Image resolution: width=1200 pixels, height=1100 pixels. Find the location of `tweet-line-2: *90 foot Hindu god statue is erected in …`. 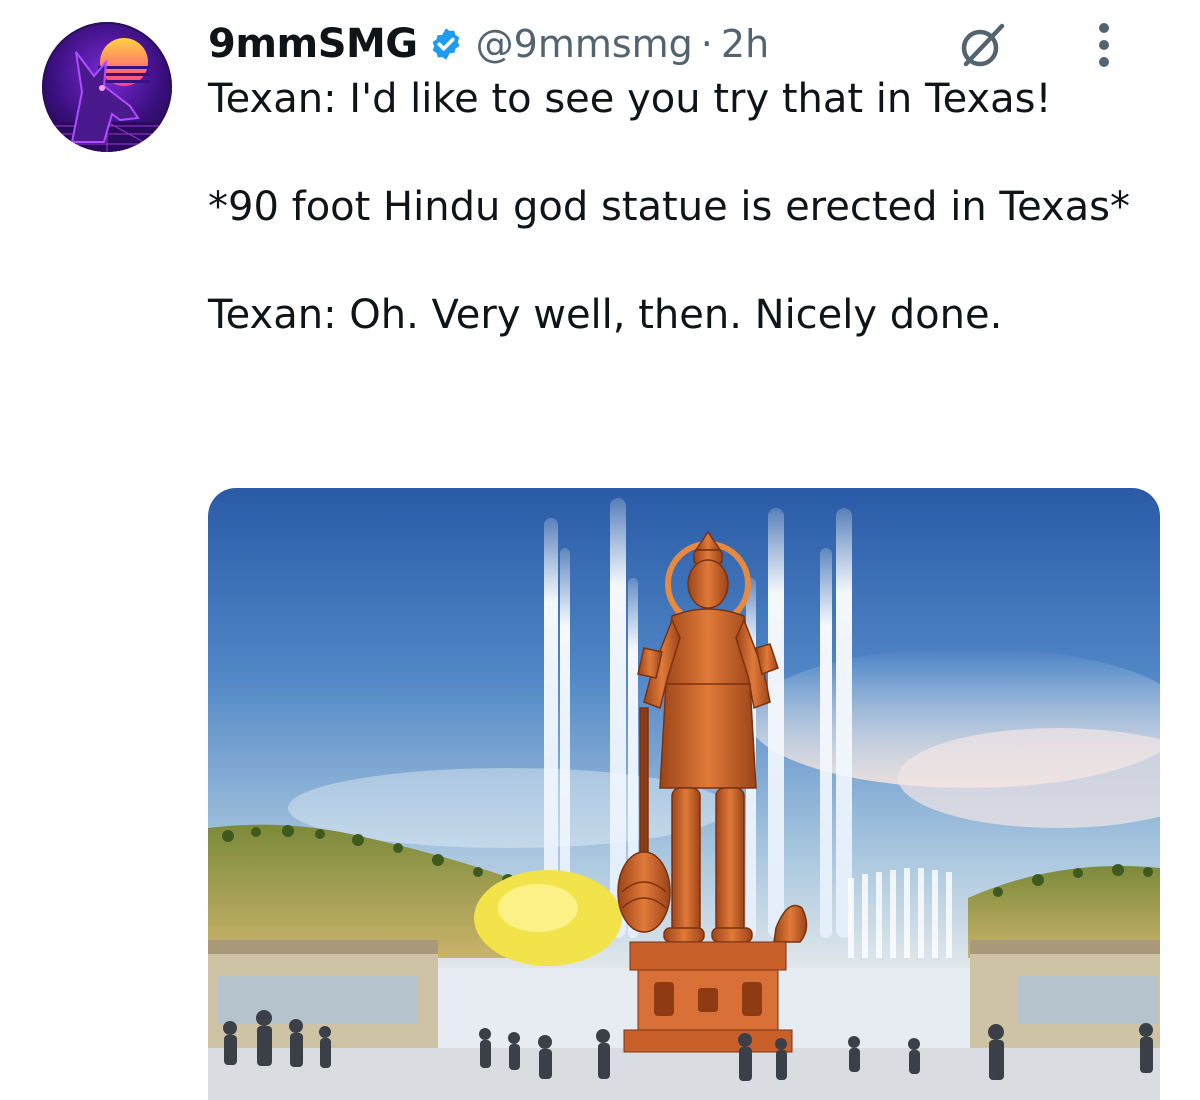

tweet-line-2: *90 foot Hindu god statue is erected in … is located at coordinates (669, 207).